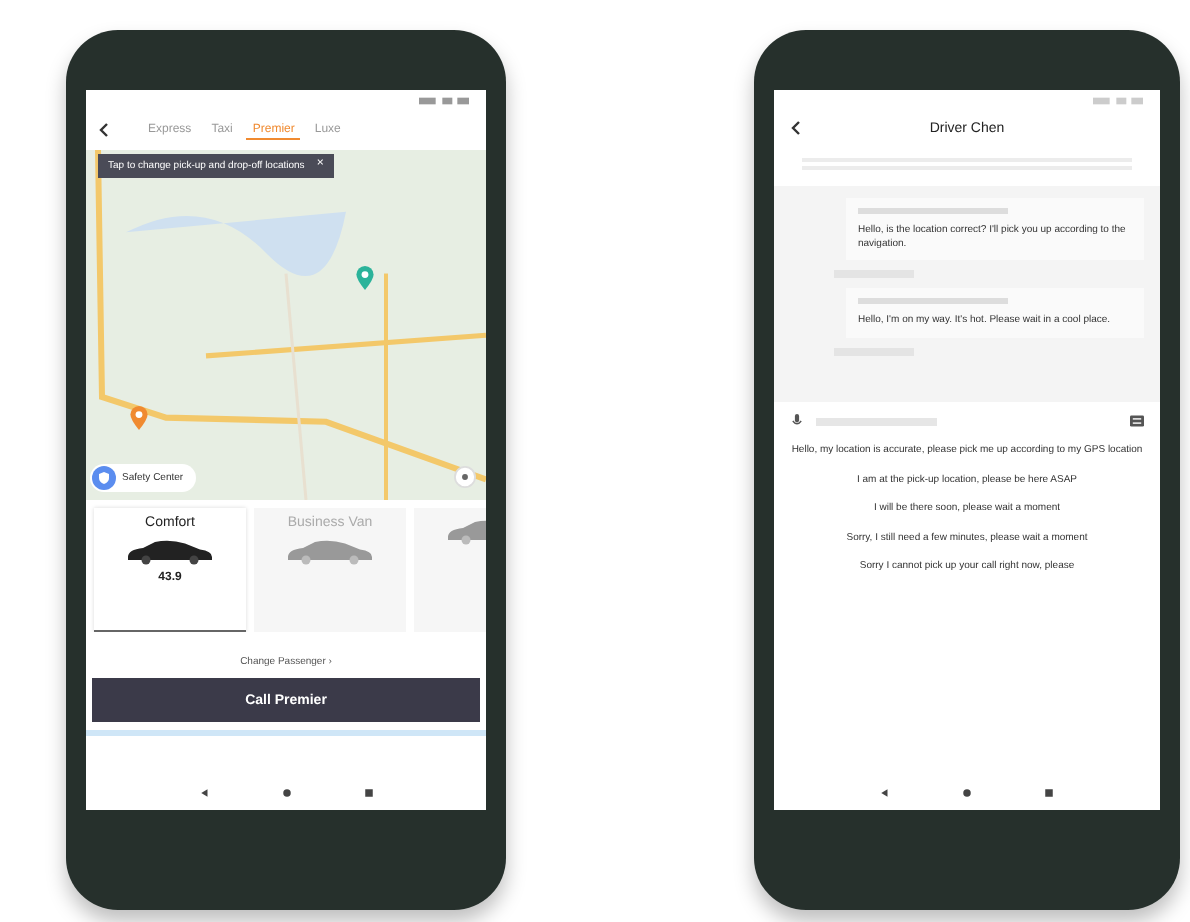 The height and width of the screenshot is (922, 1190). Describe the element at coordinates (797, 421) in the screenshot. I see `microphone-icon` at that location.